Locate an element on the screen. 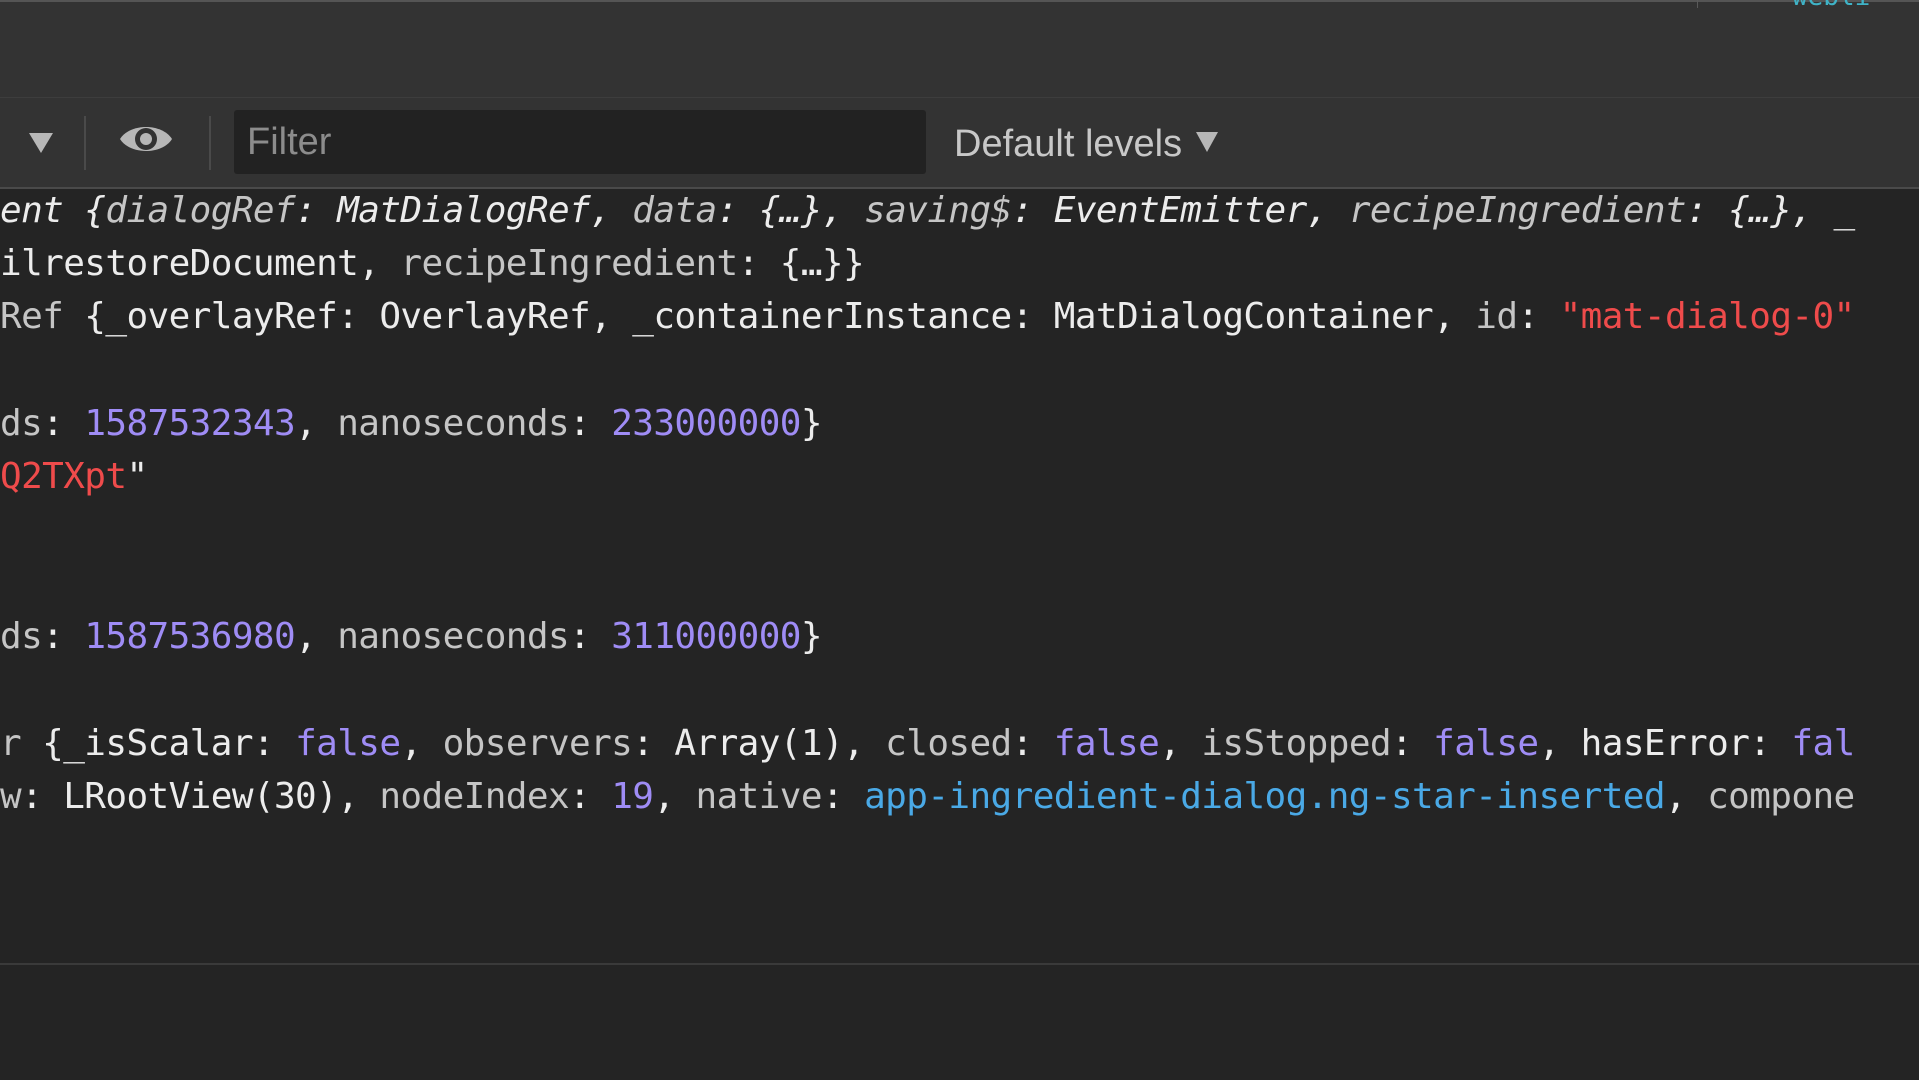 The width and height of the screenshot is (1919, 1080). top-panel is located at coordinates (959, 49).